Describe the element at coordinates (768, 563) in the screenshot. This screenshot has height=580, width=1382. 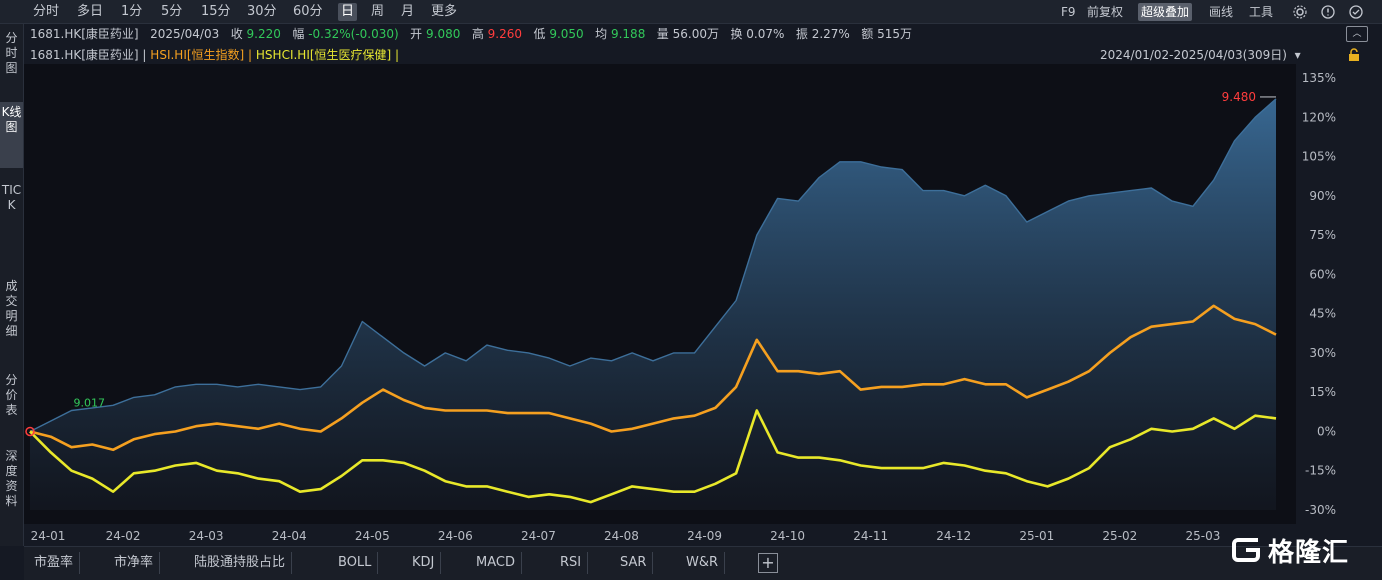
I see `add-tab-button: +` at that location.